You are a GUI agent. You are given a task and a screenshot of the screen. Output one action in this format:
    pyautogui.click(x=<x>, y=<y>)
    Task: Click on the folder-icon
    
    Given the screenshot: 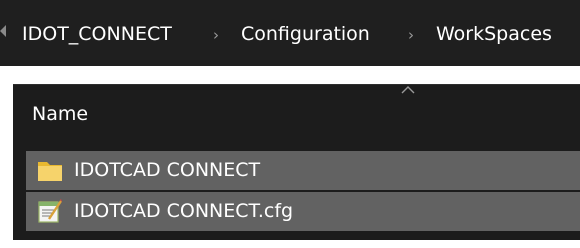 What is the action you would take?
    pyautogui.click(x=50, y=171)
    